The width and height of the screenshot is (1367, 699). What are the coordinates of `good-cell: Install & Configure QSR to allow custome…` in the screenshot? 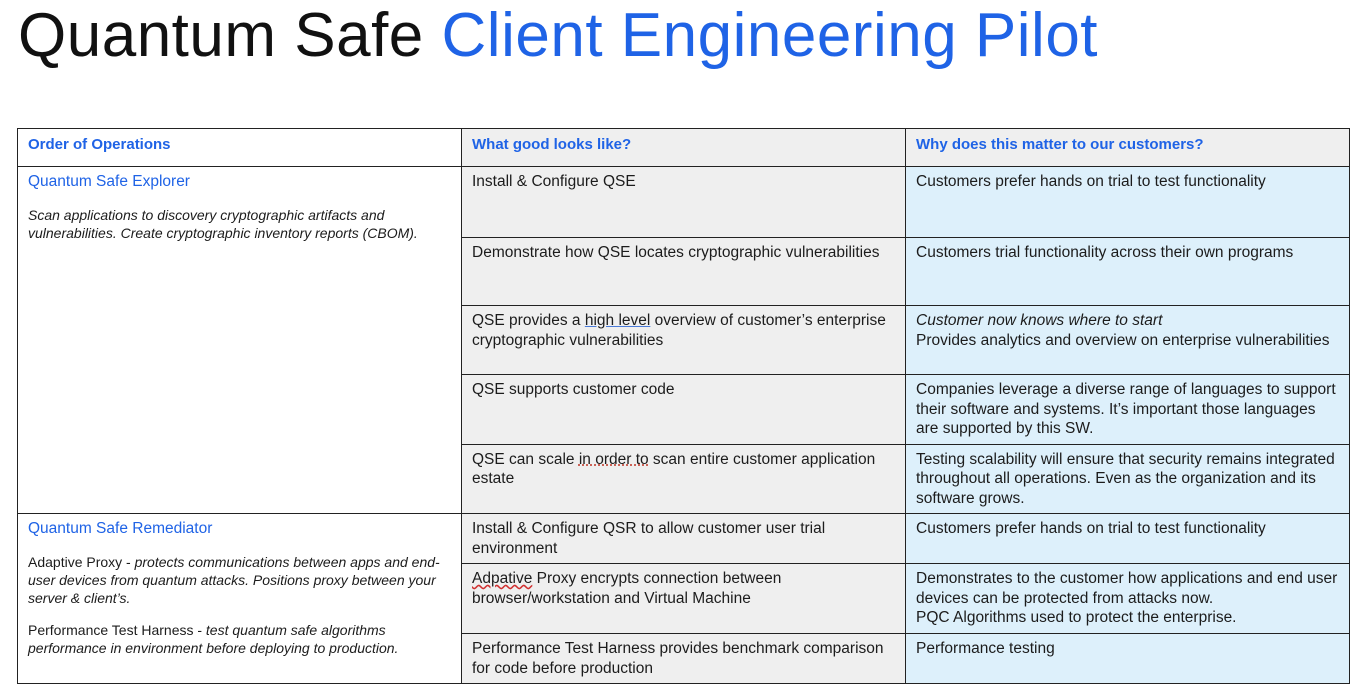 It's located at (683, 538).